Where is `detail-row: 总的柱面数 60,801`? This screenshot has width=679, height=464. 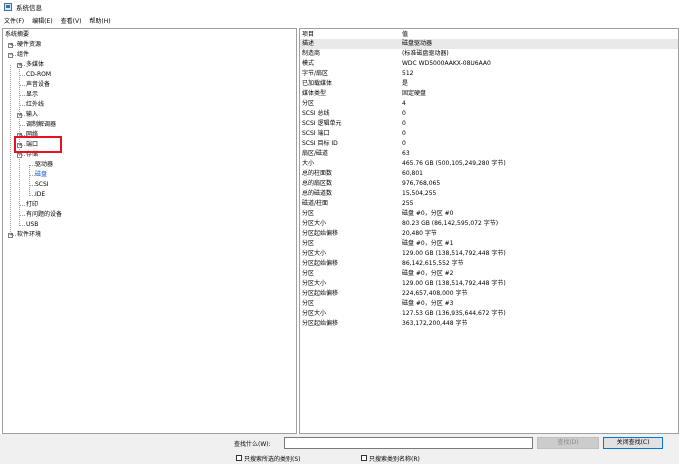 detail-row: 总的柱面数 60,801 is located at coordinates (489, 174).